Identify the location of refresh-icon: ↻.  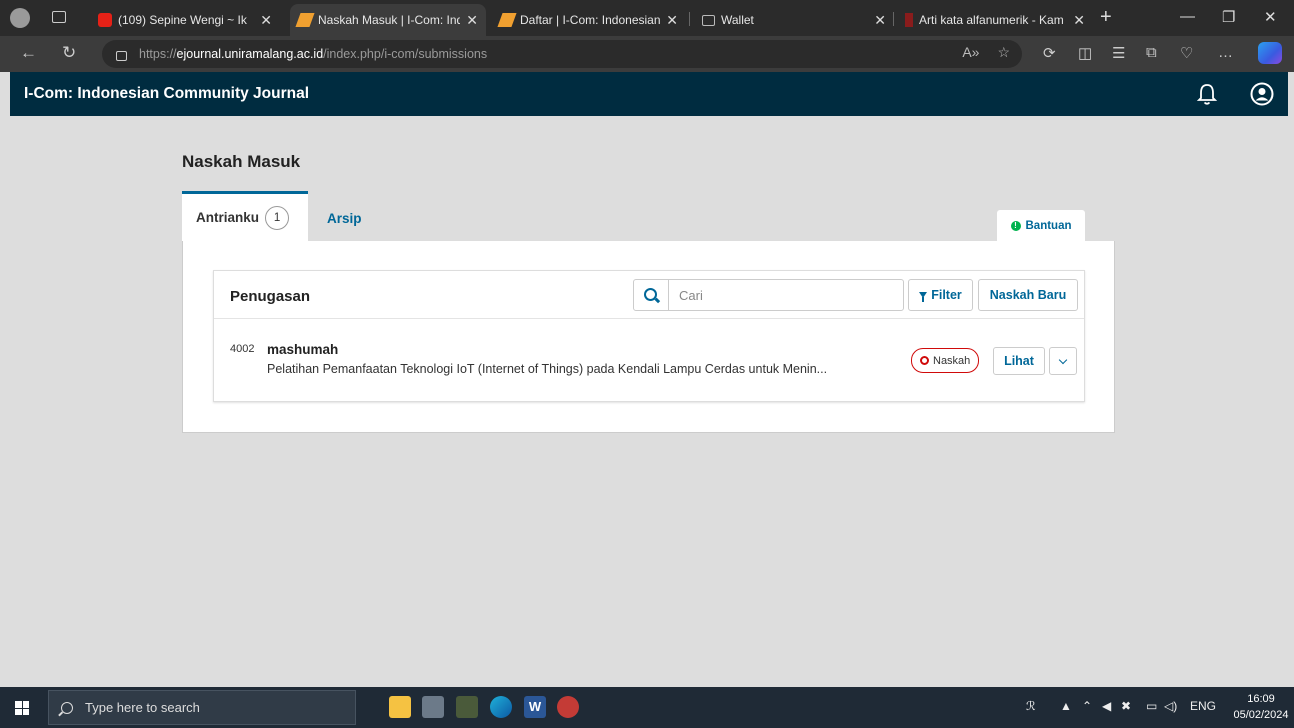
(69, 53).